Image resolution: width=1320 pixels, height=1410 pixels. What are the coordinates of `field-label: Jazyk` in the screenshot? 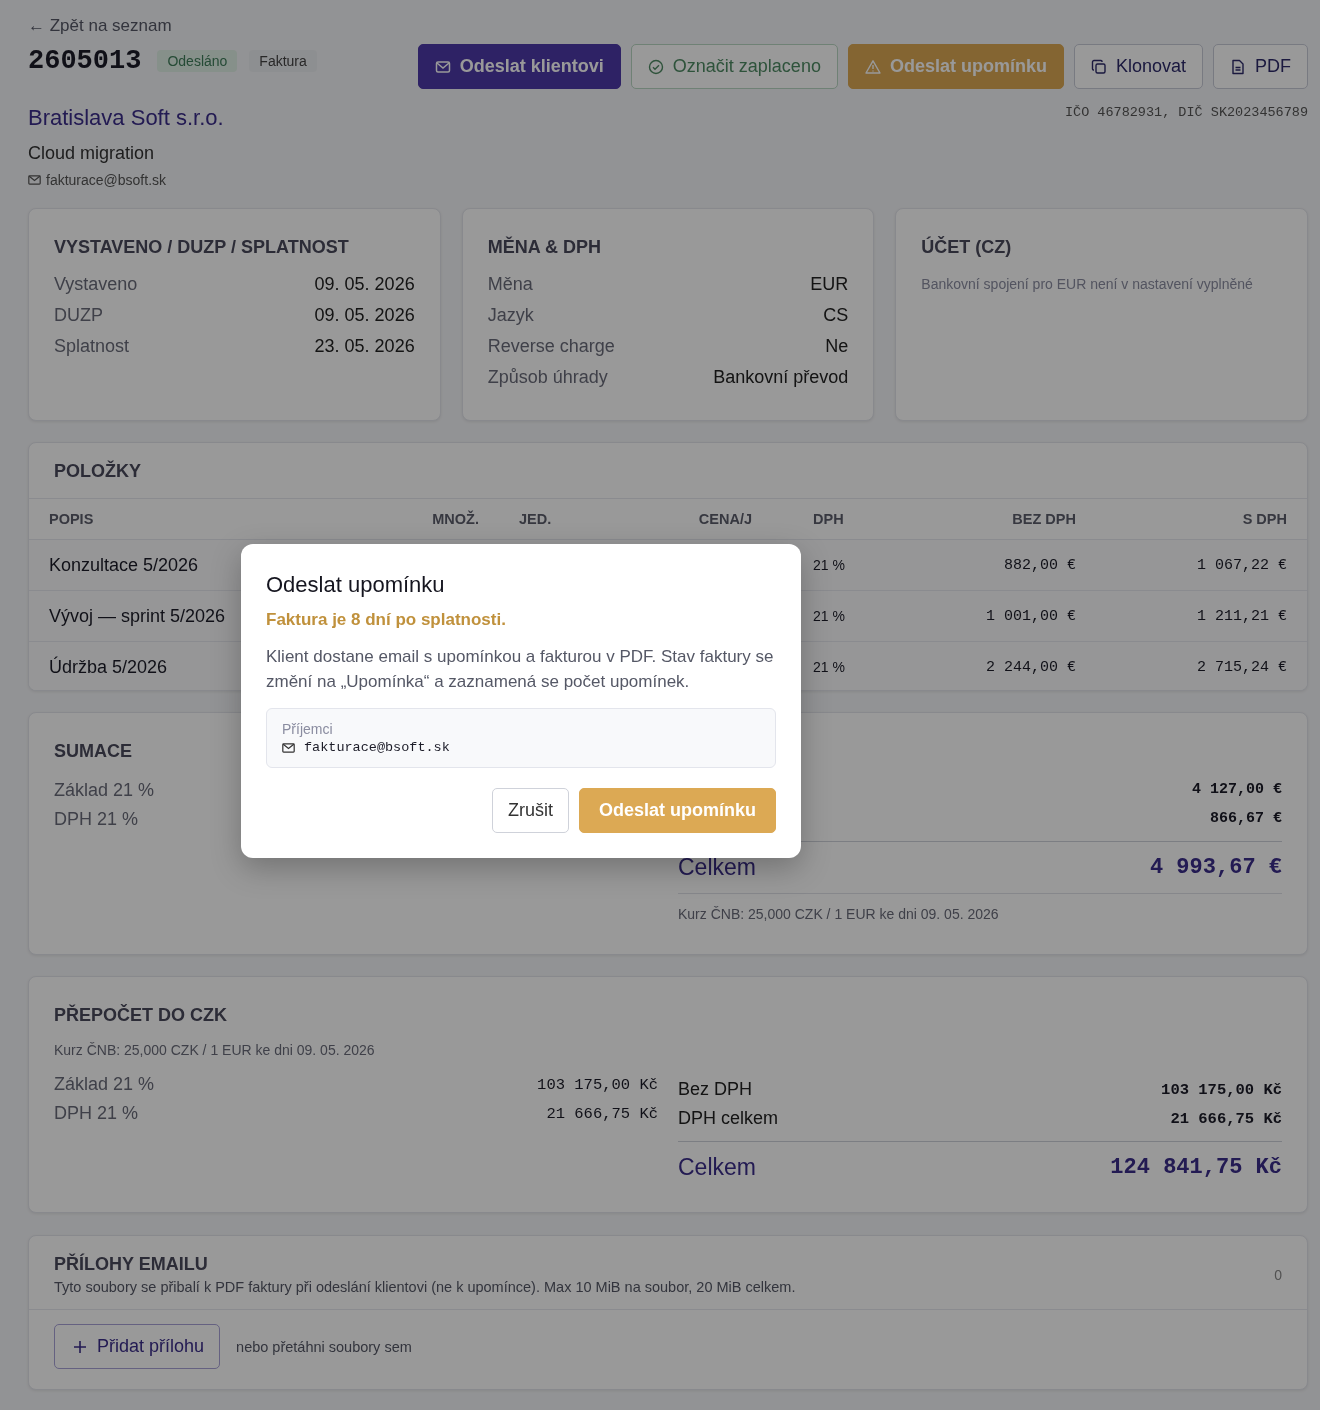 It's located at (510, 315).